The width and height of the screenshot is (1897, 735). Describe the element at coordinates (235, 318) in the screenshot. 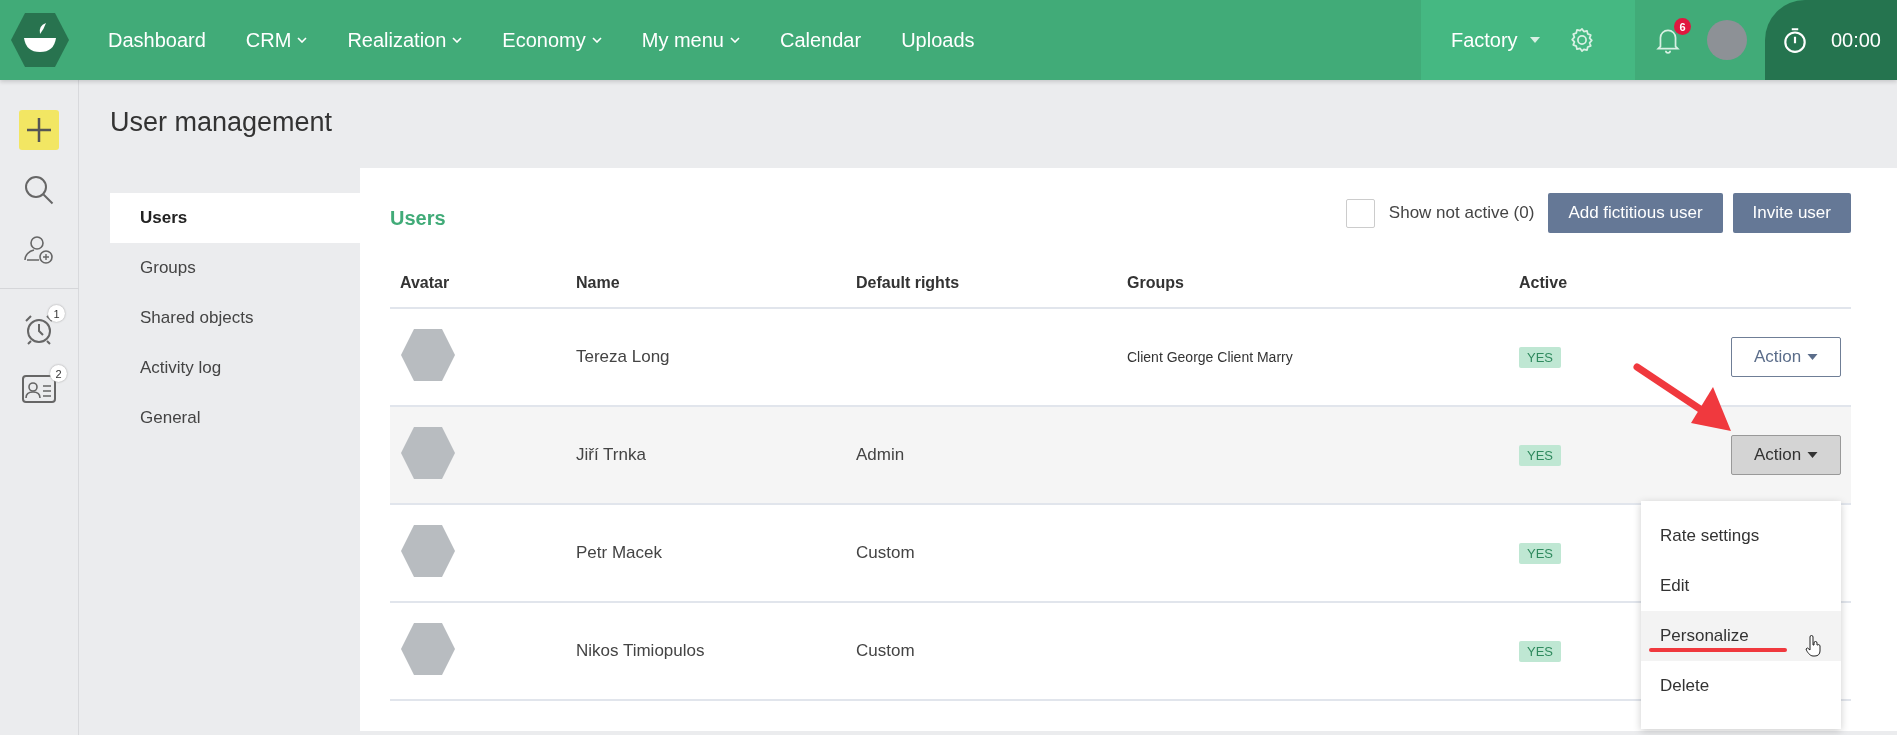

I see `subnav-item: Shared objects` at that location.